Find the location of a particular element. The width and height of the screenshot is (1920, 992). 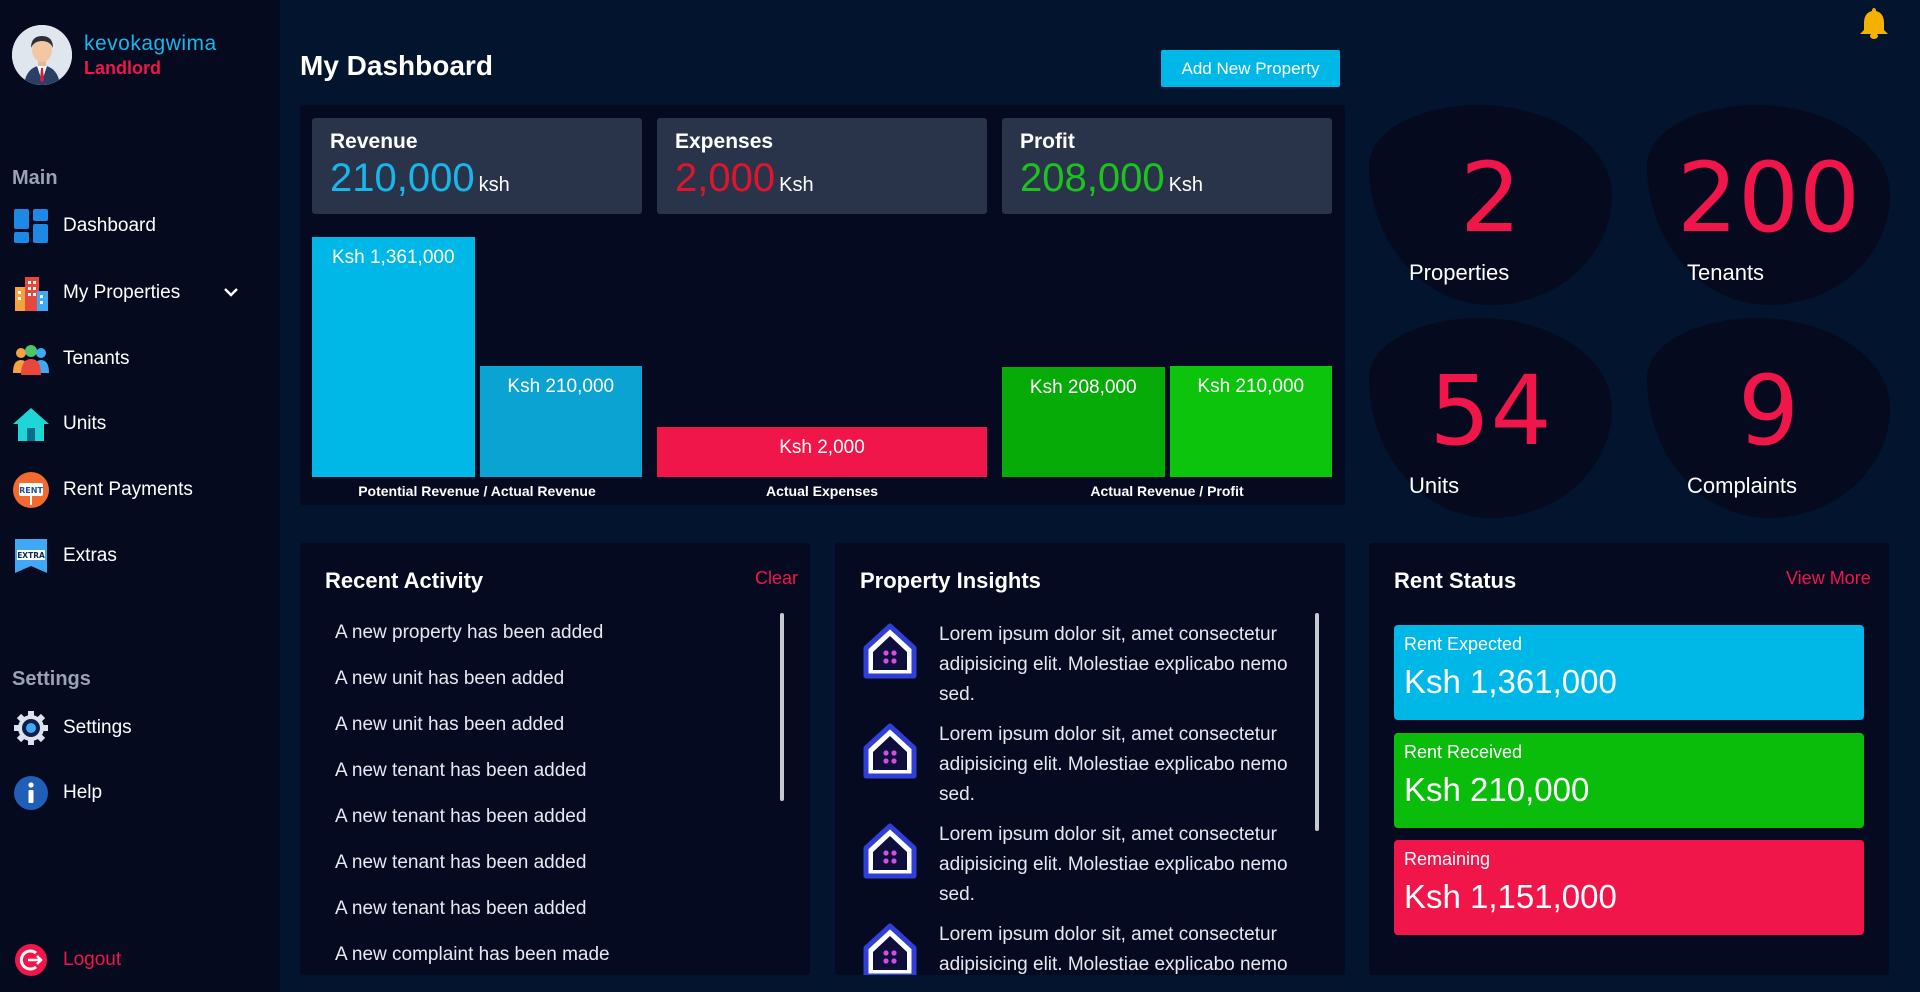

add-new-property-button: Add New Property is located at coordinates (1250, 68).